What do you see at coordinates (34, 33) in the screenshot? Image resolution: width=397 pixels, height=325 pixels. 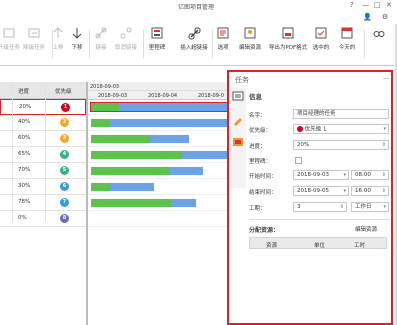 I see `indent-icon` at bounding box center [34, 33].